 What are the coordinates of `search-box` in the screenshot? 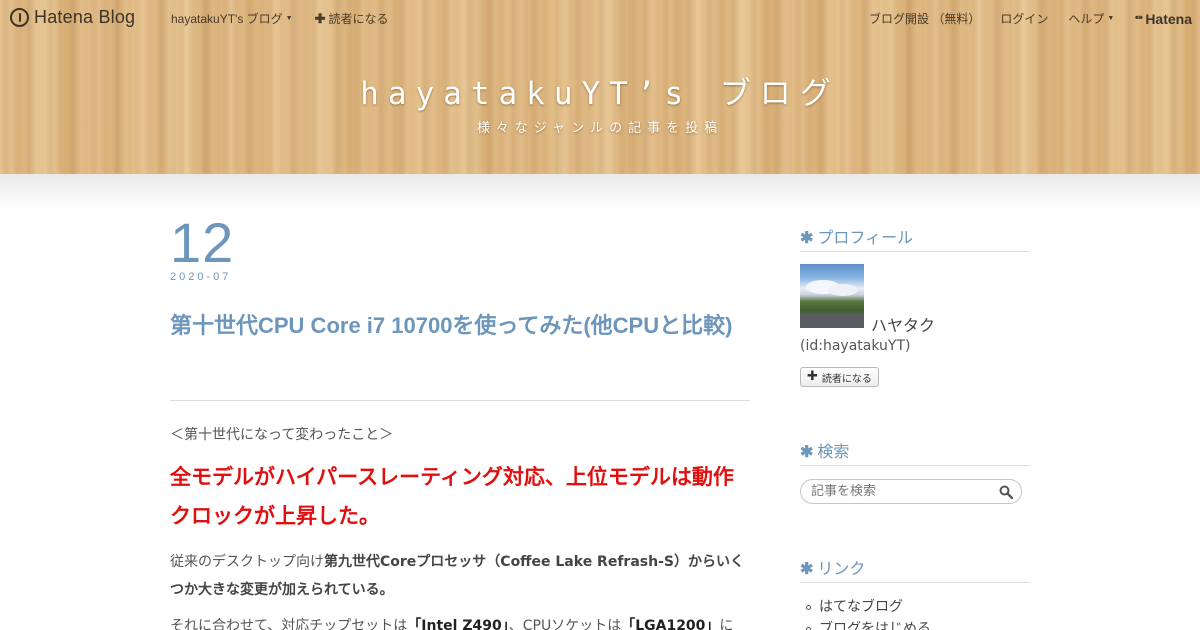 It's located at (911, 491).